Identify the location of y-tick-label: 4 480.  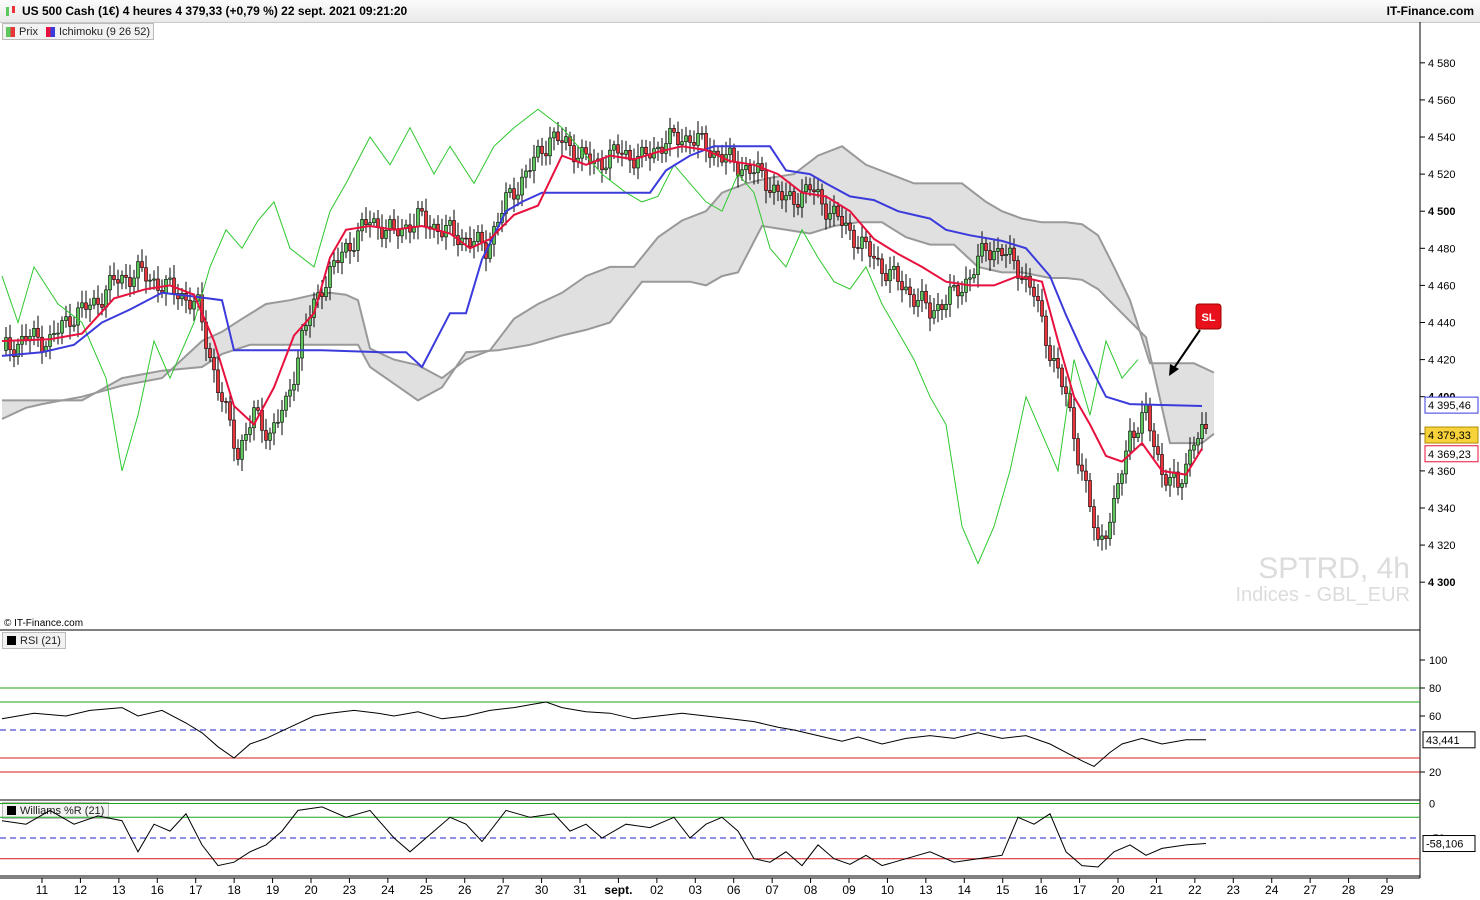
(1442, 249).